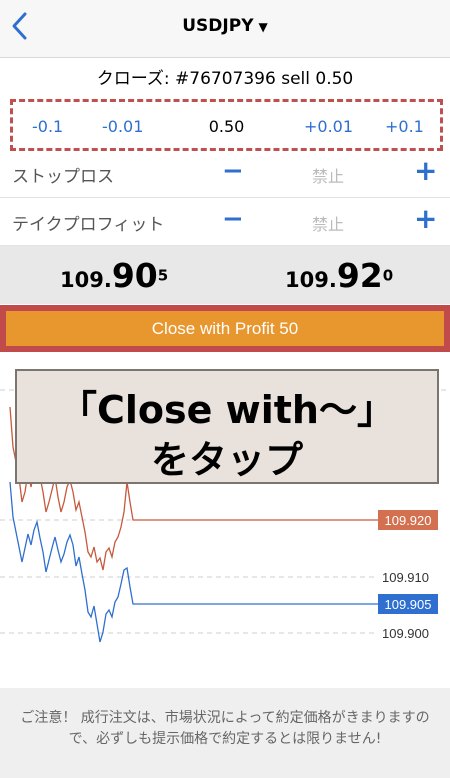 The height and width of the screenshot is (778, 450). I want to click on take-profit-label: テイクプロフィット, so click(88, 225).